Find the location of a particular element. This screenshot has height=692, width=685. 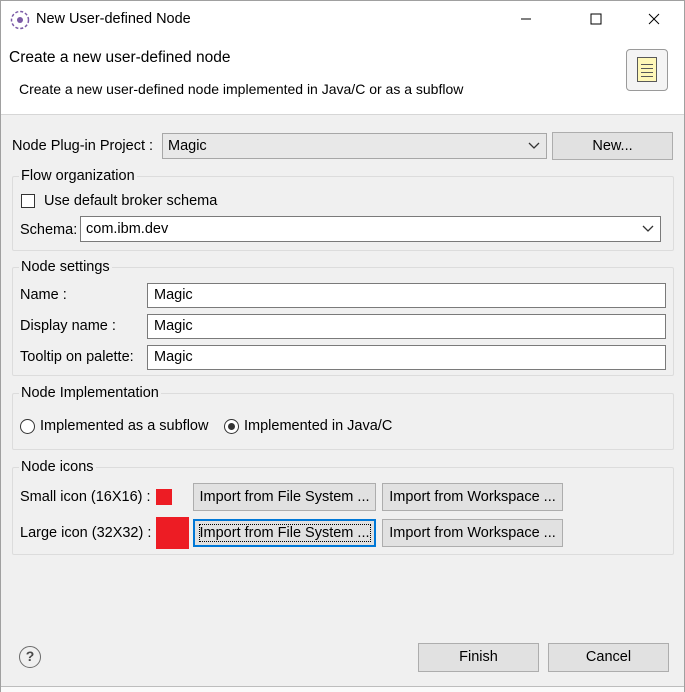

java-radio is located at coordinates (231, 426).